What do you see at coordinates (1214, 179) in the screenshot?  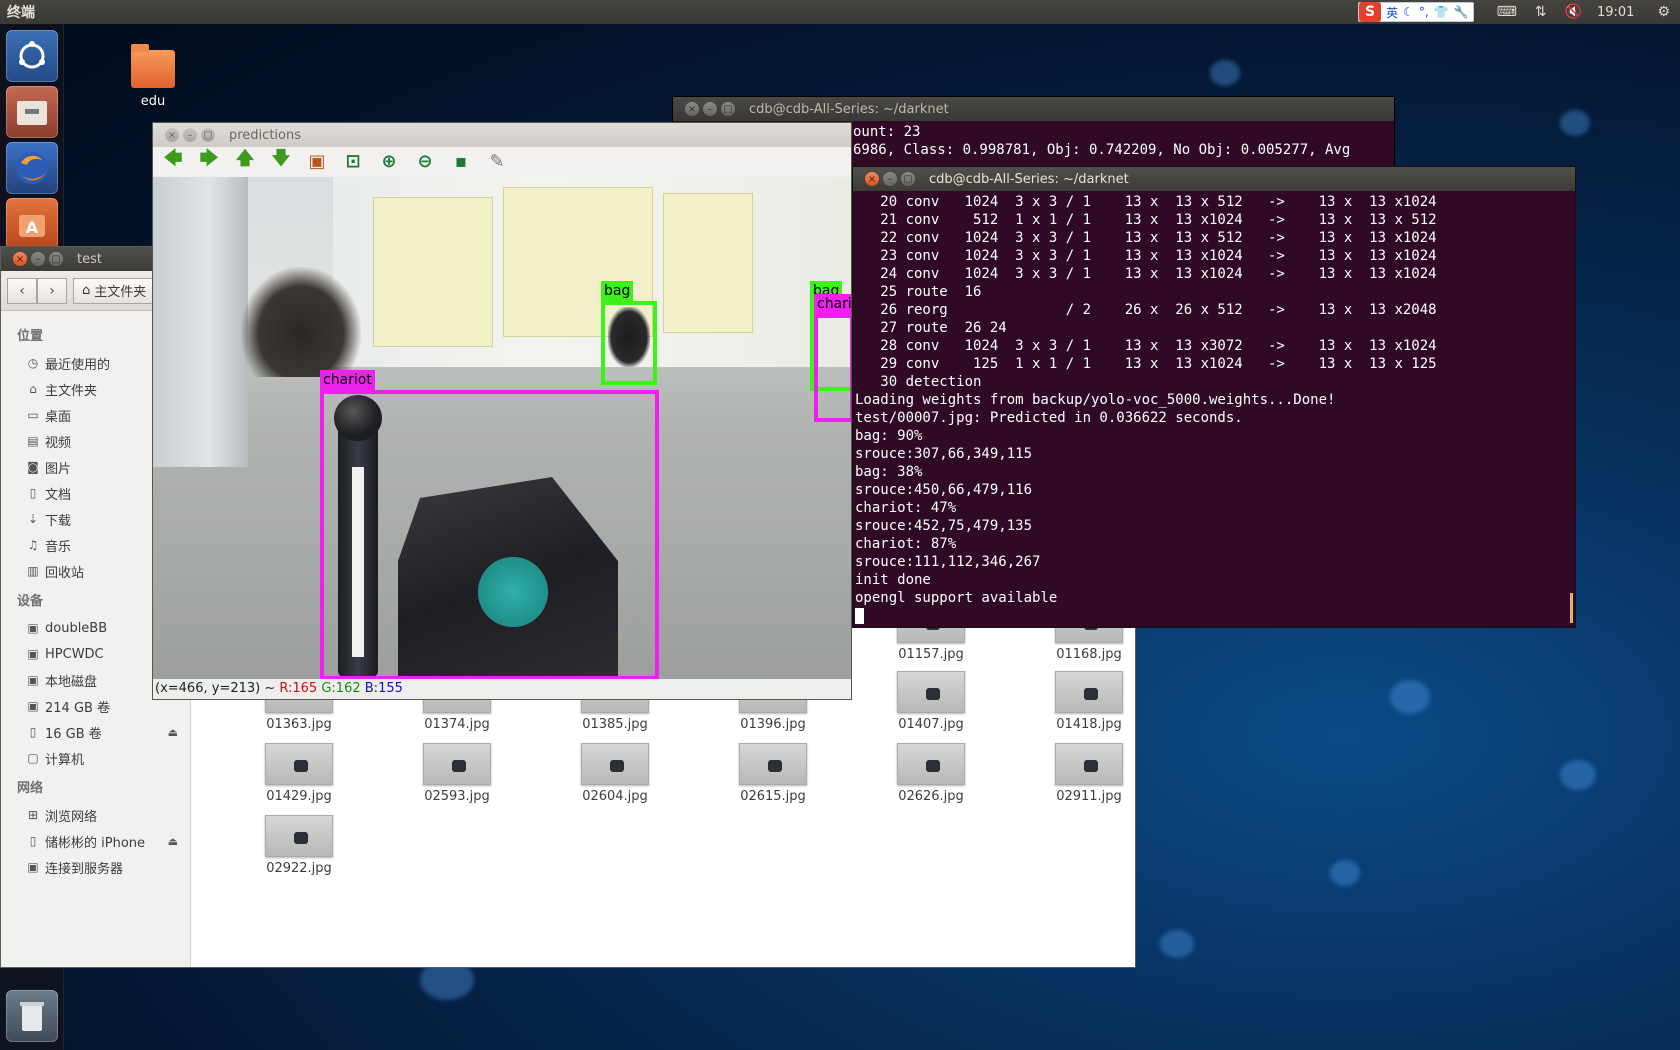 I see `terminal-front-titlebar: × – □ cdb@cdb-All-Series: ~/darknet` at bounding box center [1214, 179].